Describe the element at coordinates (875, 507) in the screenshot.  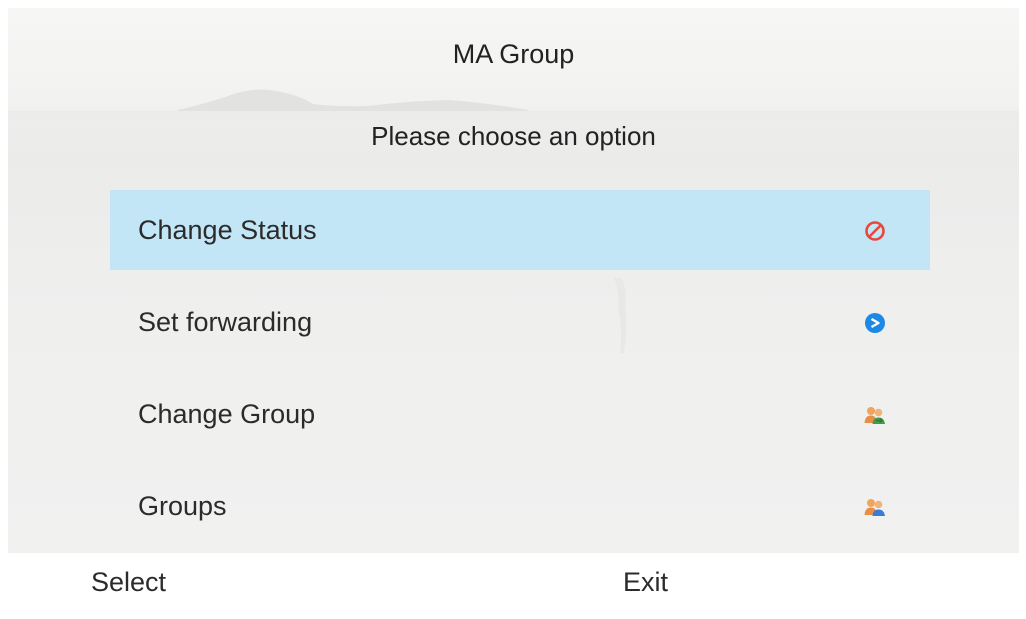
I see `groups-icon` at that location.